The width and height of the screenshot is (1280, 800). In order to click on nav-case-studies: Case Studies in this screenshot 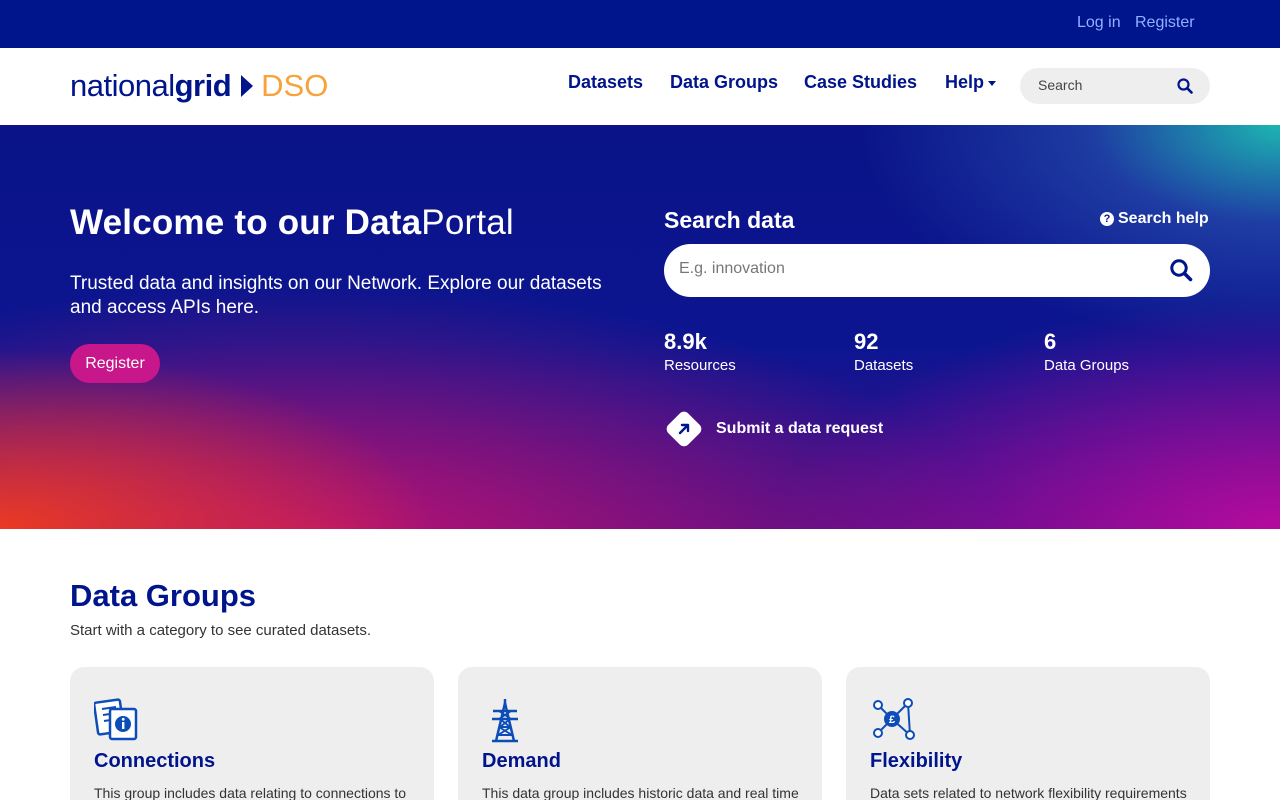, I will do `click(860, 82)`.